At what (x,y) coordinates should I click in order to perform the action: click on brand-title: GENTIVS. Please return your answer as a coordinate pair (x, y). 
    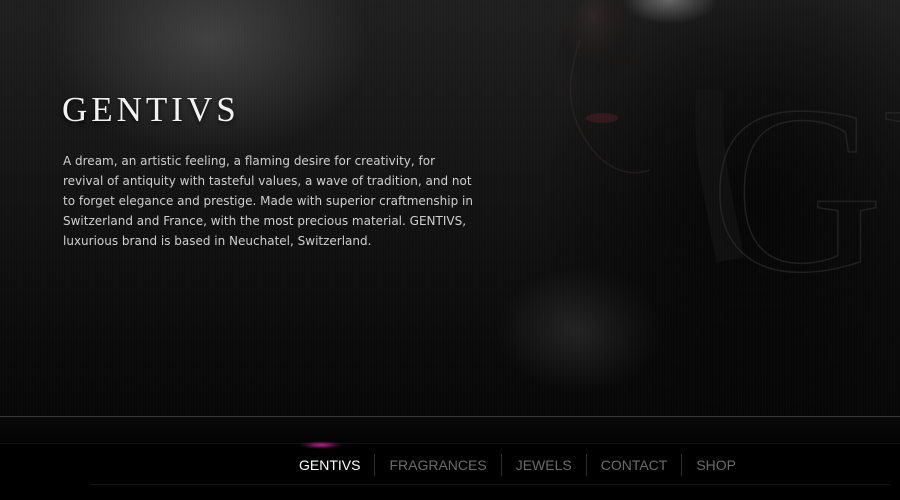
    Looking at the image, I should click on (151, 109).